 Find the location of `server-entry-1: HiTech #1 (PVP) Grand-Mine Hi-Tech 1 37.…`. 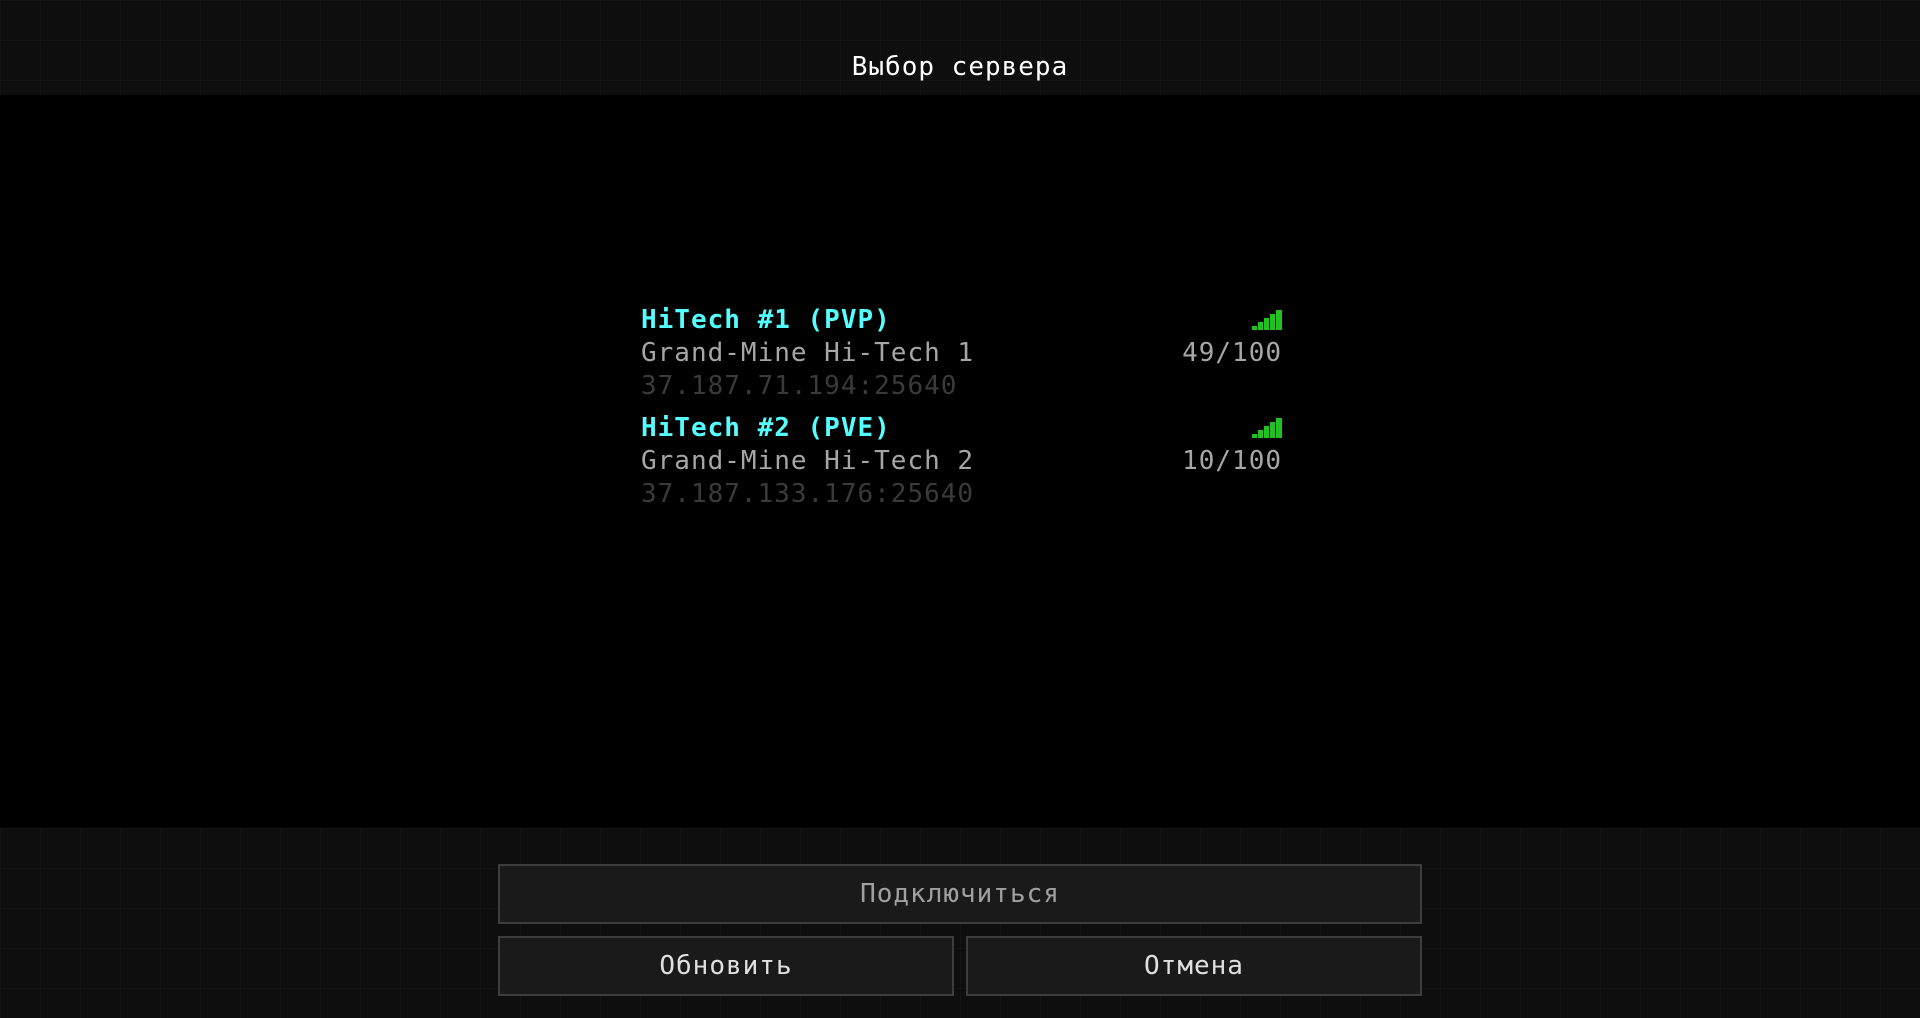

server-entry-1: HiTech #1 (PVP) Grand-Mine Hi-Tech 1 37.… is located at coordinates (961, 355).